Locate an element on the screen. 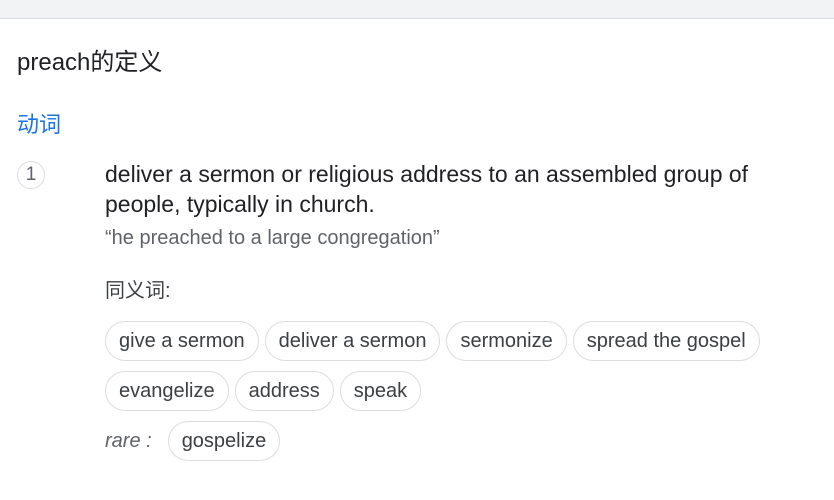 This screenshot has width=834, height=500. synonyms-row: evangelize address speak is located at coordinates (263, 391).